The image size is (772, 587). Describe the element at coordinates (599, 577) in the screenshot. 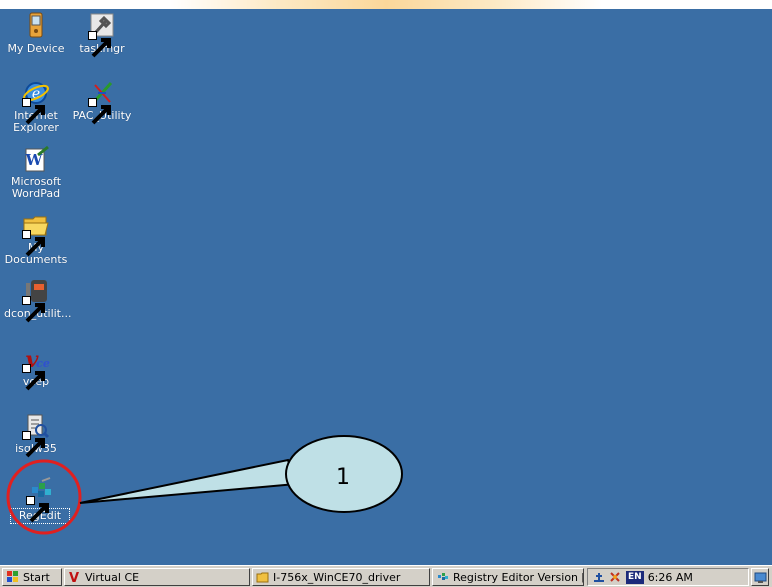

I see `network-icon` at that location.